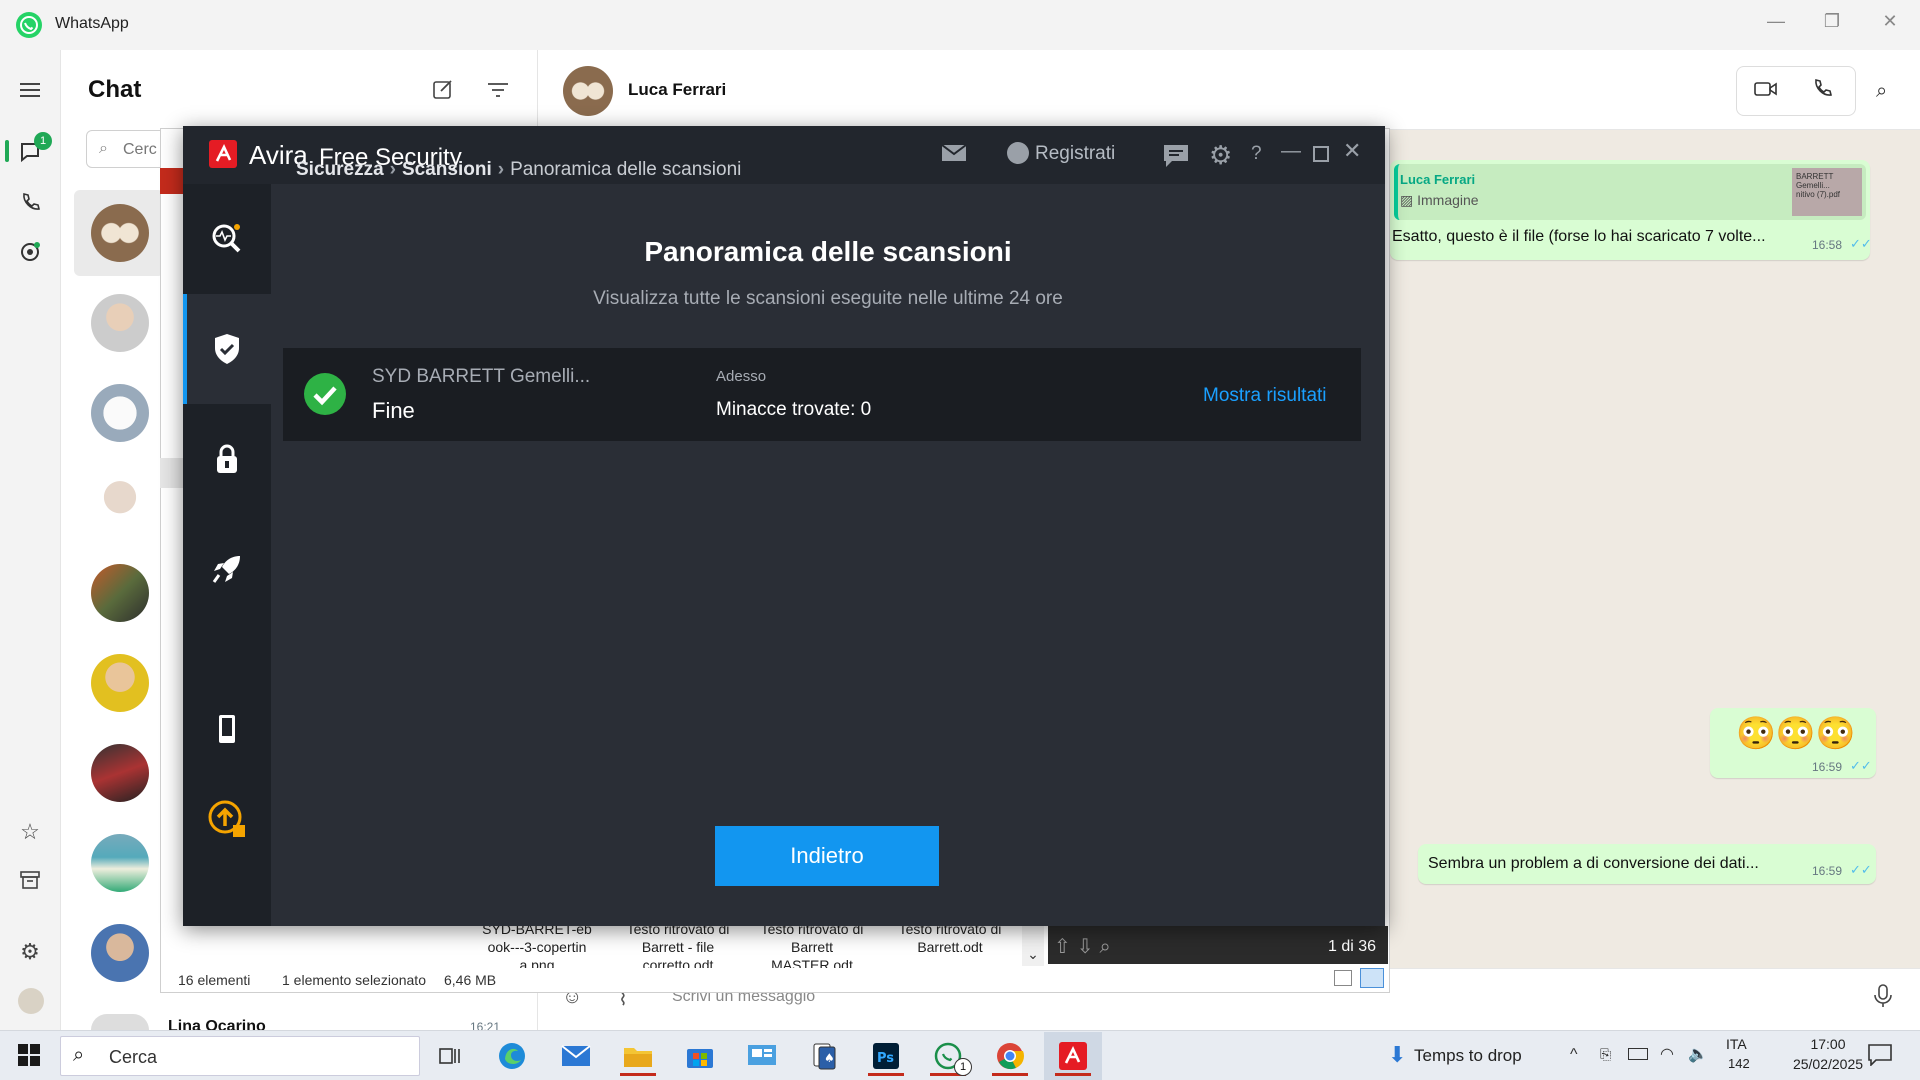 Image resolution: width=1920 pixels, height=1080 pixels. What do you see at coordinates (1667, 1054) in the screenshot?
I see `wifi-icon: ◠` at bounding box center [1667, 1054].